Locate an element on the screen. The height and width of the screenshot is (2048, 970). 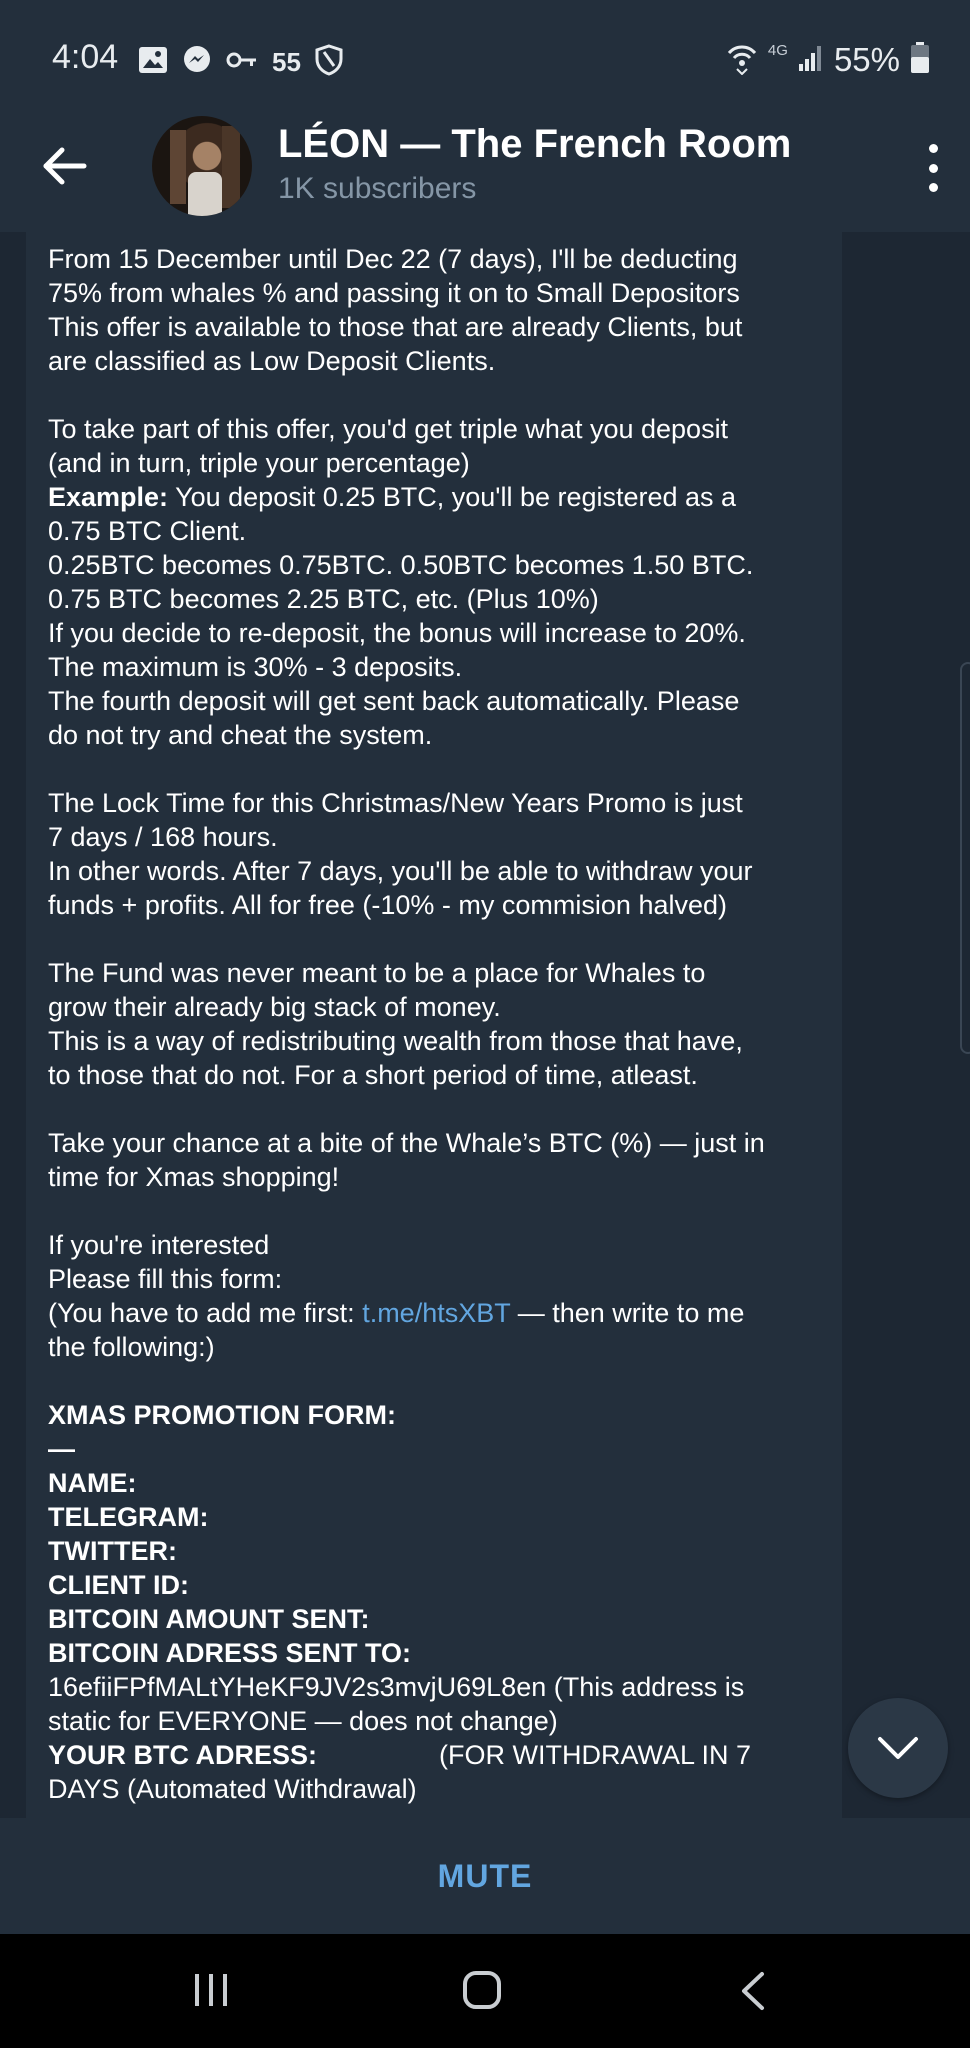
channel-subscribers: 1K subscribers is located at coordinates (377, 188).